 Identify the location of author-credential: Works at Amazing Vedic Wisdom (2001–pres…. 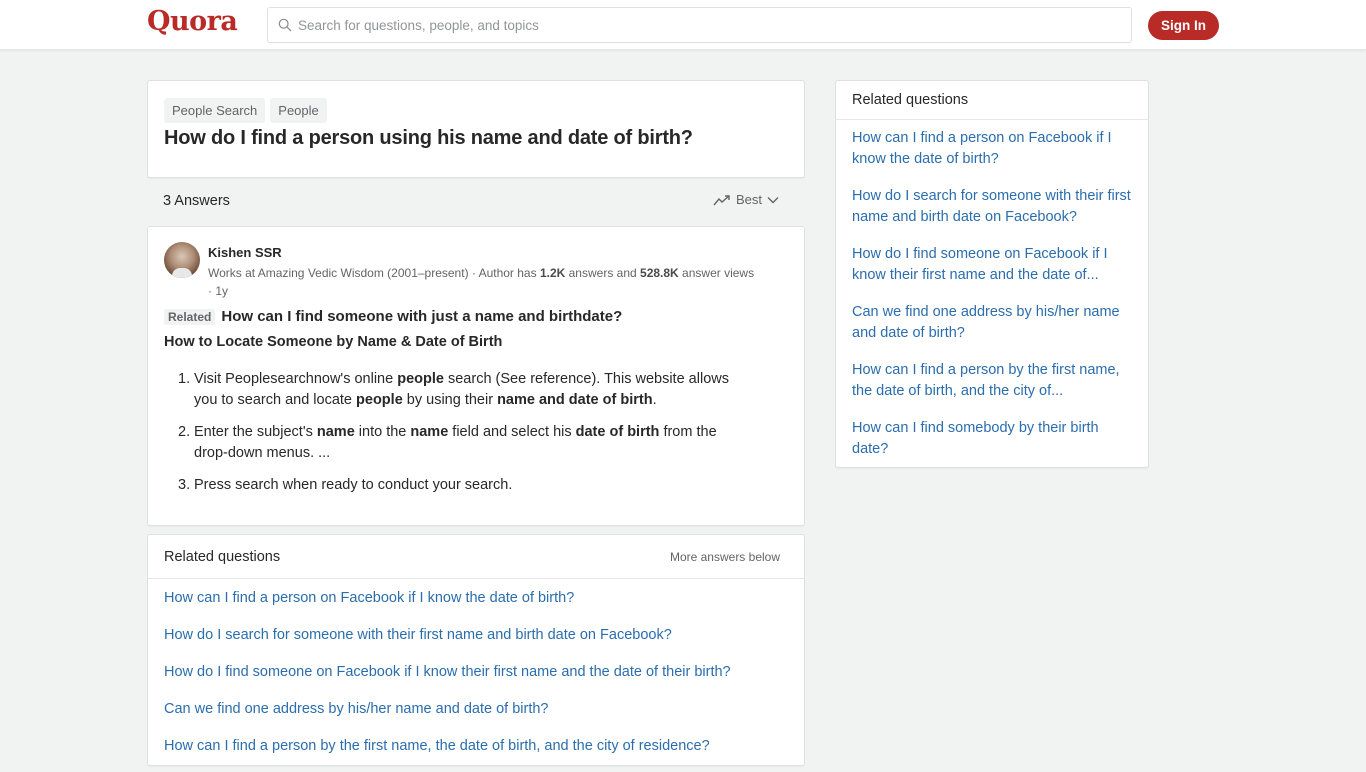
(503, 282).